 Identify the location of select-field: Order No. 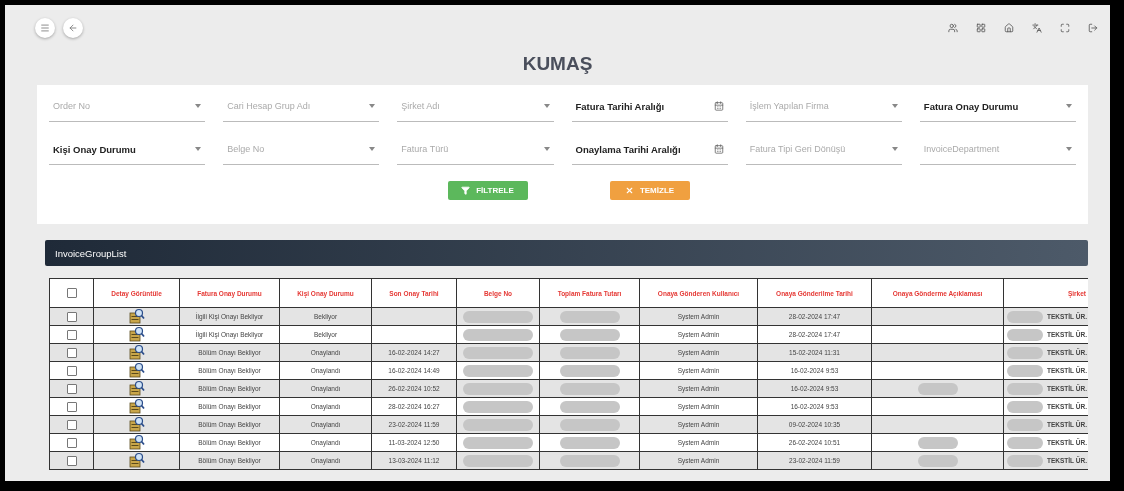
(127, 106).